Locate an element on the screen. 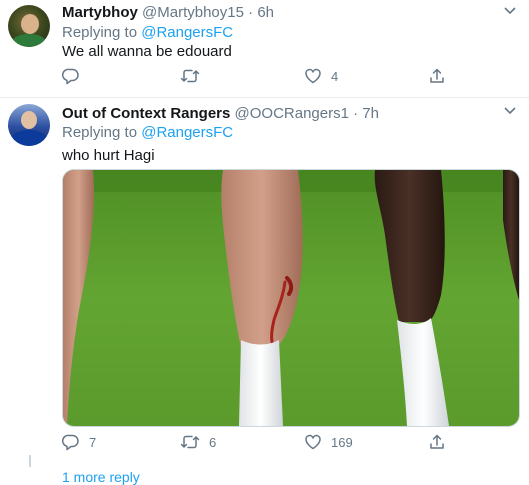 The width and height of the screenshot is (529, 485). tweet-actions: 4 is located at coordinates (257, 77).